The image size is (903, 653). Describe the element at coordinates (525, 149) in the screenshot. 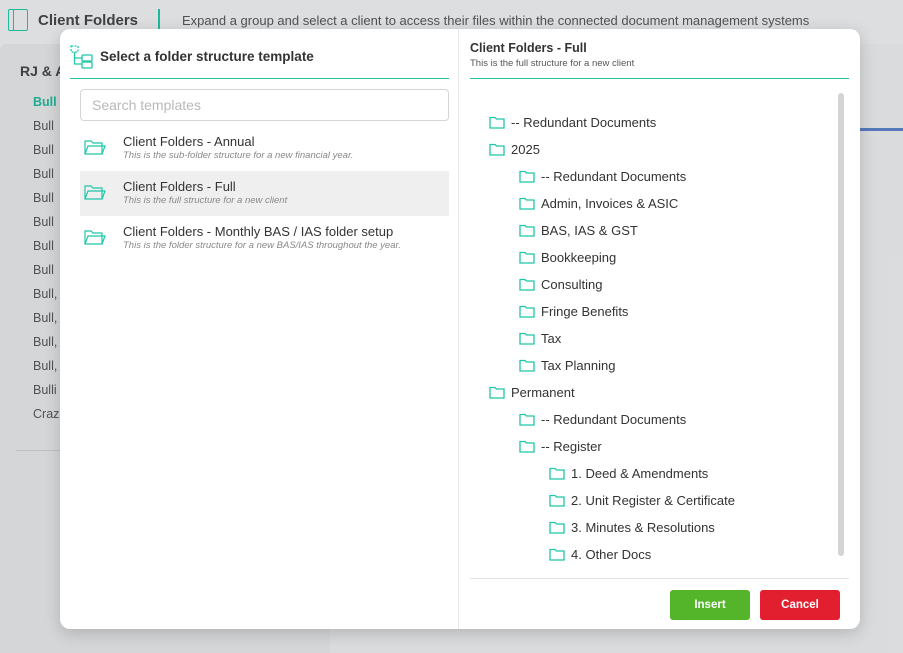

I see `folder-name: 2025` at that location.